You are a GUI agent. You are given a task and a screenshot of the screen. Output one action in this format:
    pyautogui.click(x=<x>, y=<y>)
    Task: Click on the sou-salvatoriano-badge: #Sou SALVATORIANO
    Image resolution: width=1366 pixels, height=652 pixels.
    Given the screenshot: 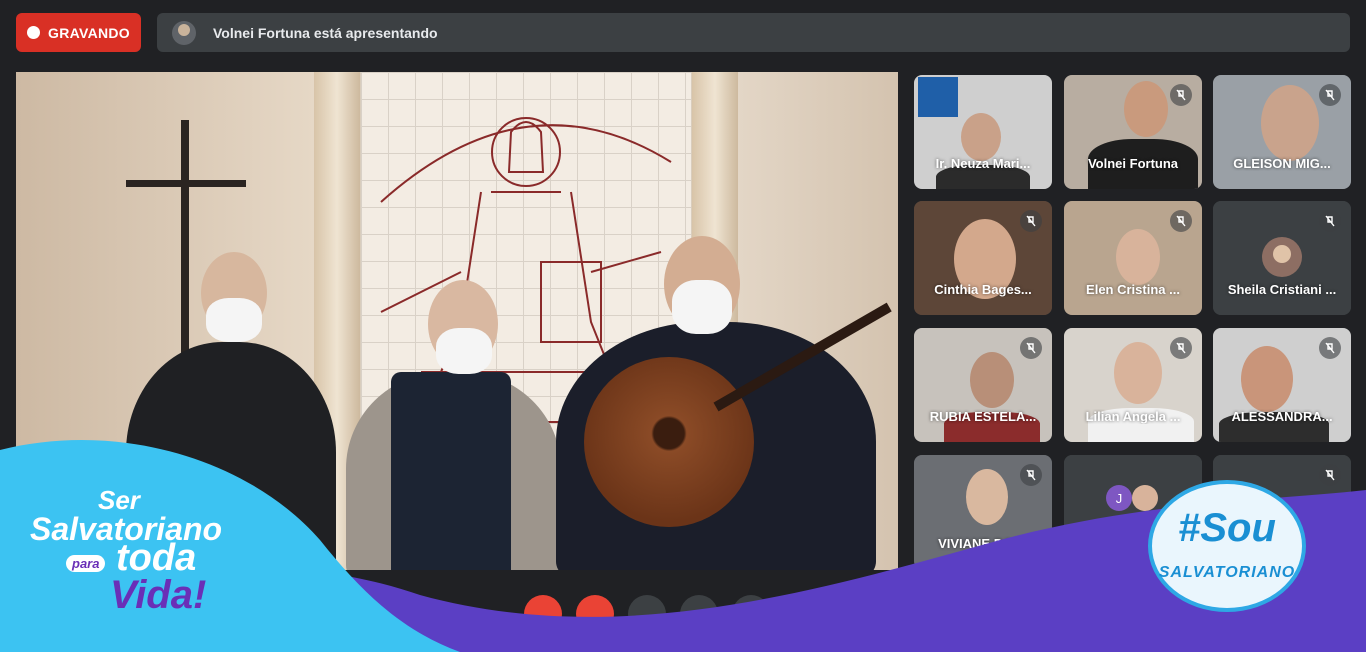 What is the action you would take?
    pyautogui.click(x=1227, y=546)
    